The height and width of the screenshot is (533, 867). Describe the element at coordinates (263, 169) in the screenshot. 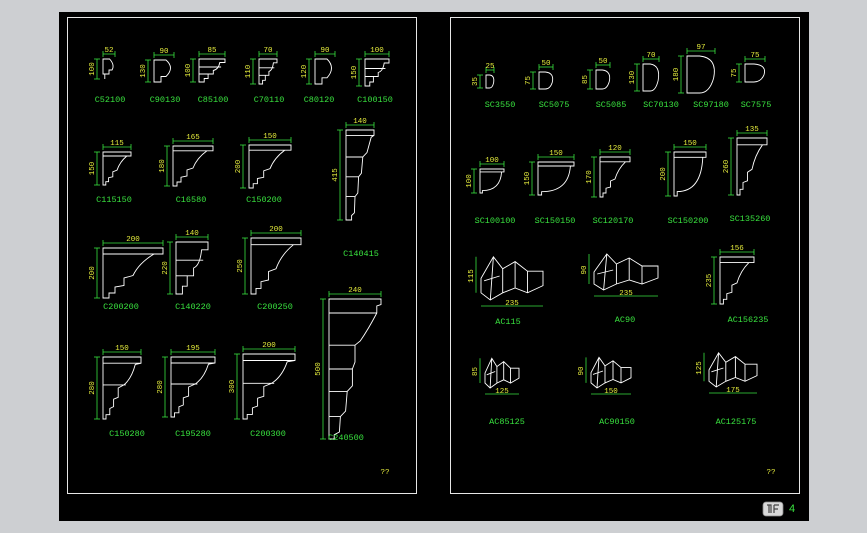

I see `profile-c150200: 150 200 C150200` at that location.